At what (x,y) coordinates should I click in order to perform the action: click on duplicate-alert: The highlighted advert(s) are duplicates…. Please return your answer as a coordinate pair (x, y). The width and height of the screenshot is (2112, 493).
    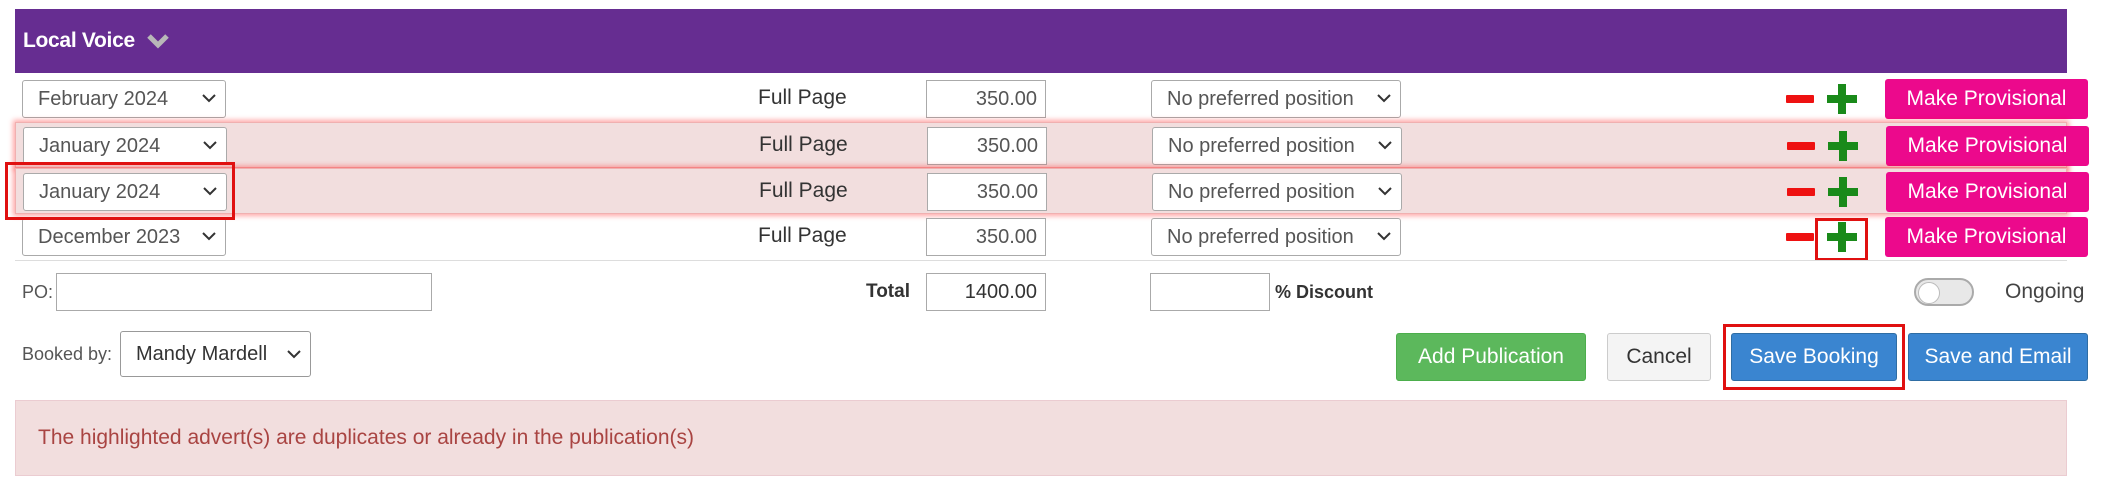
    Looking at the image, I should click on (1041, 438).